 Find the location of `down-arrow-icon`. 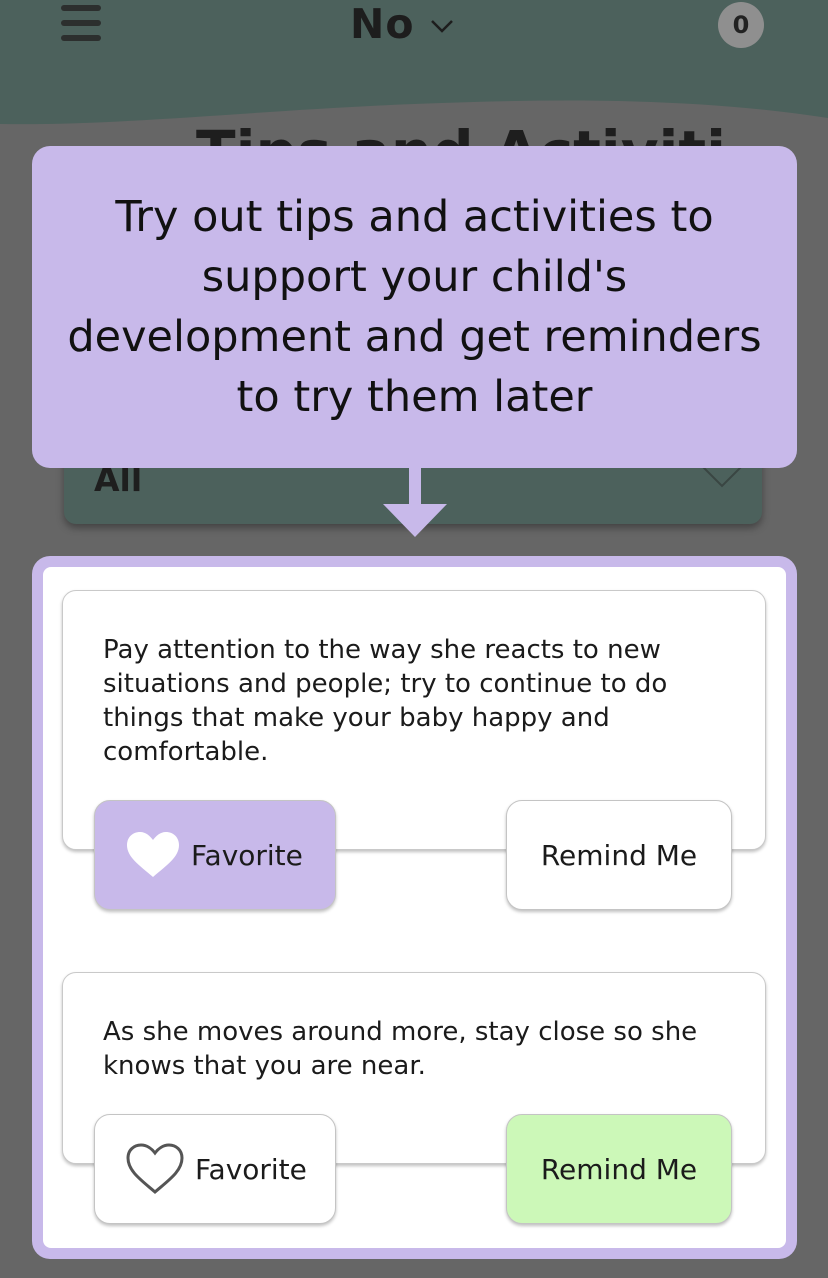

down-arrow-icon is located at coordinates (415, 501).